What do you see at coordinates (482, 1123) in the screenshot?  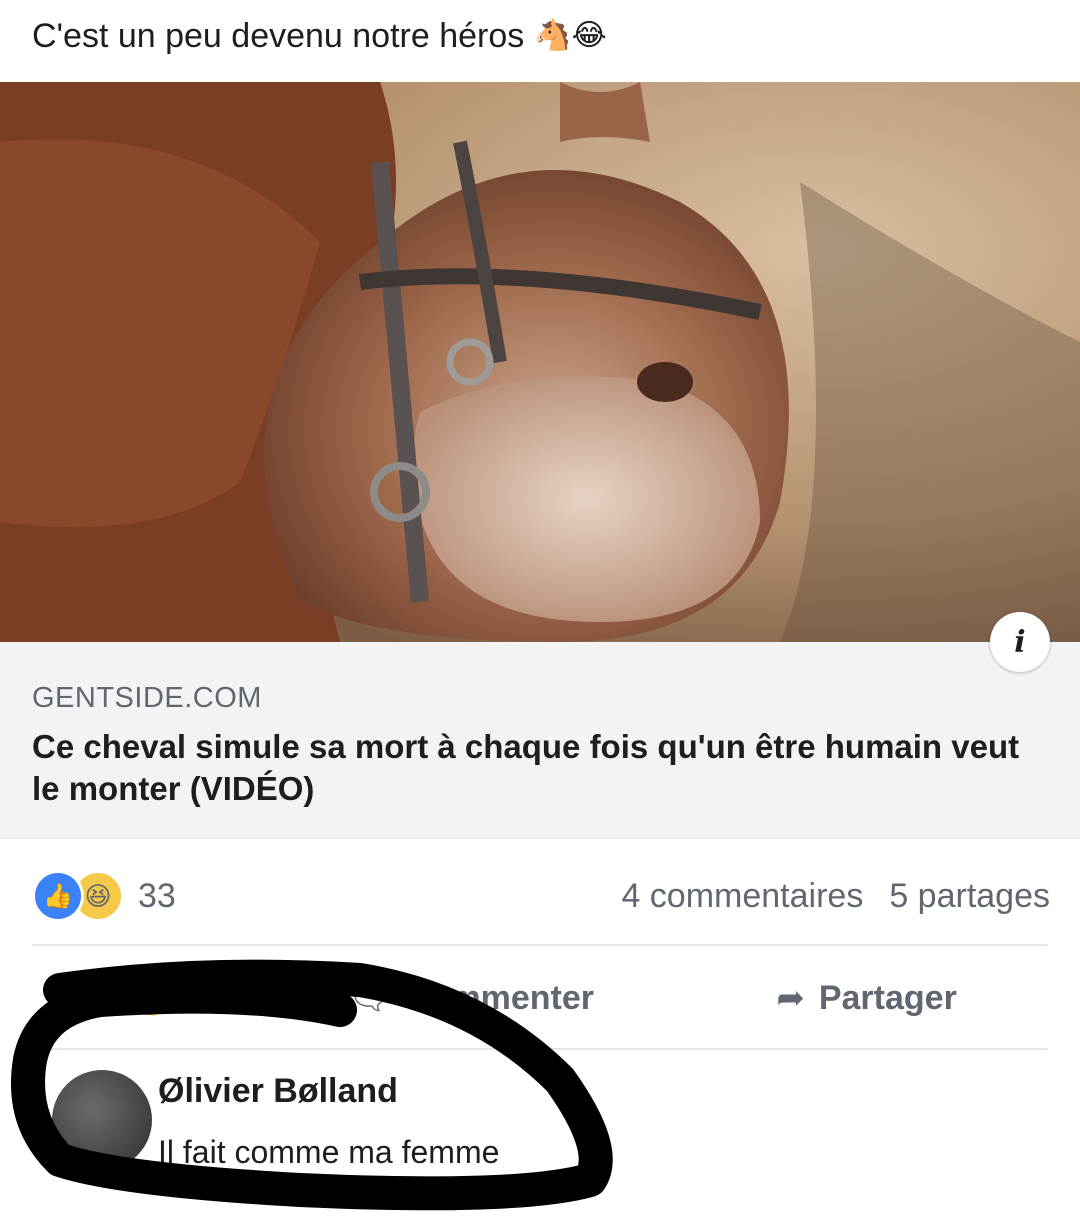 I see `comment: Ølivier Bølland Il fait comme ma femme` at bounding box center [482, 1123].